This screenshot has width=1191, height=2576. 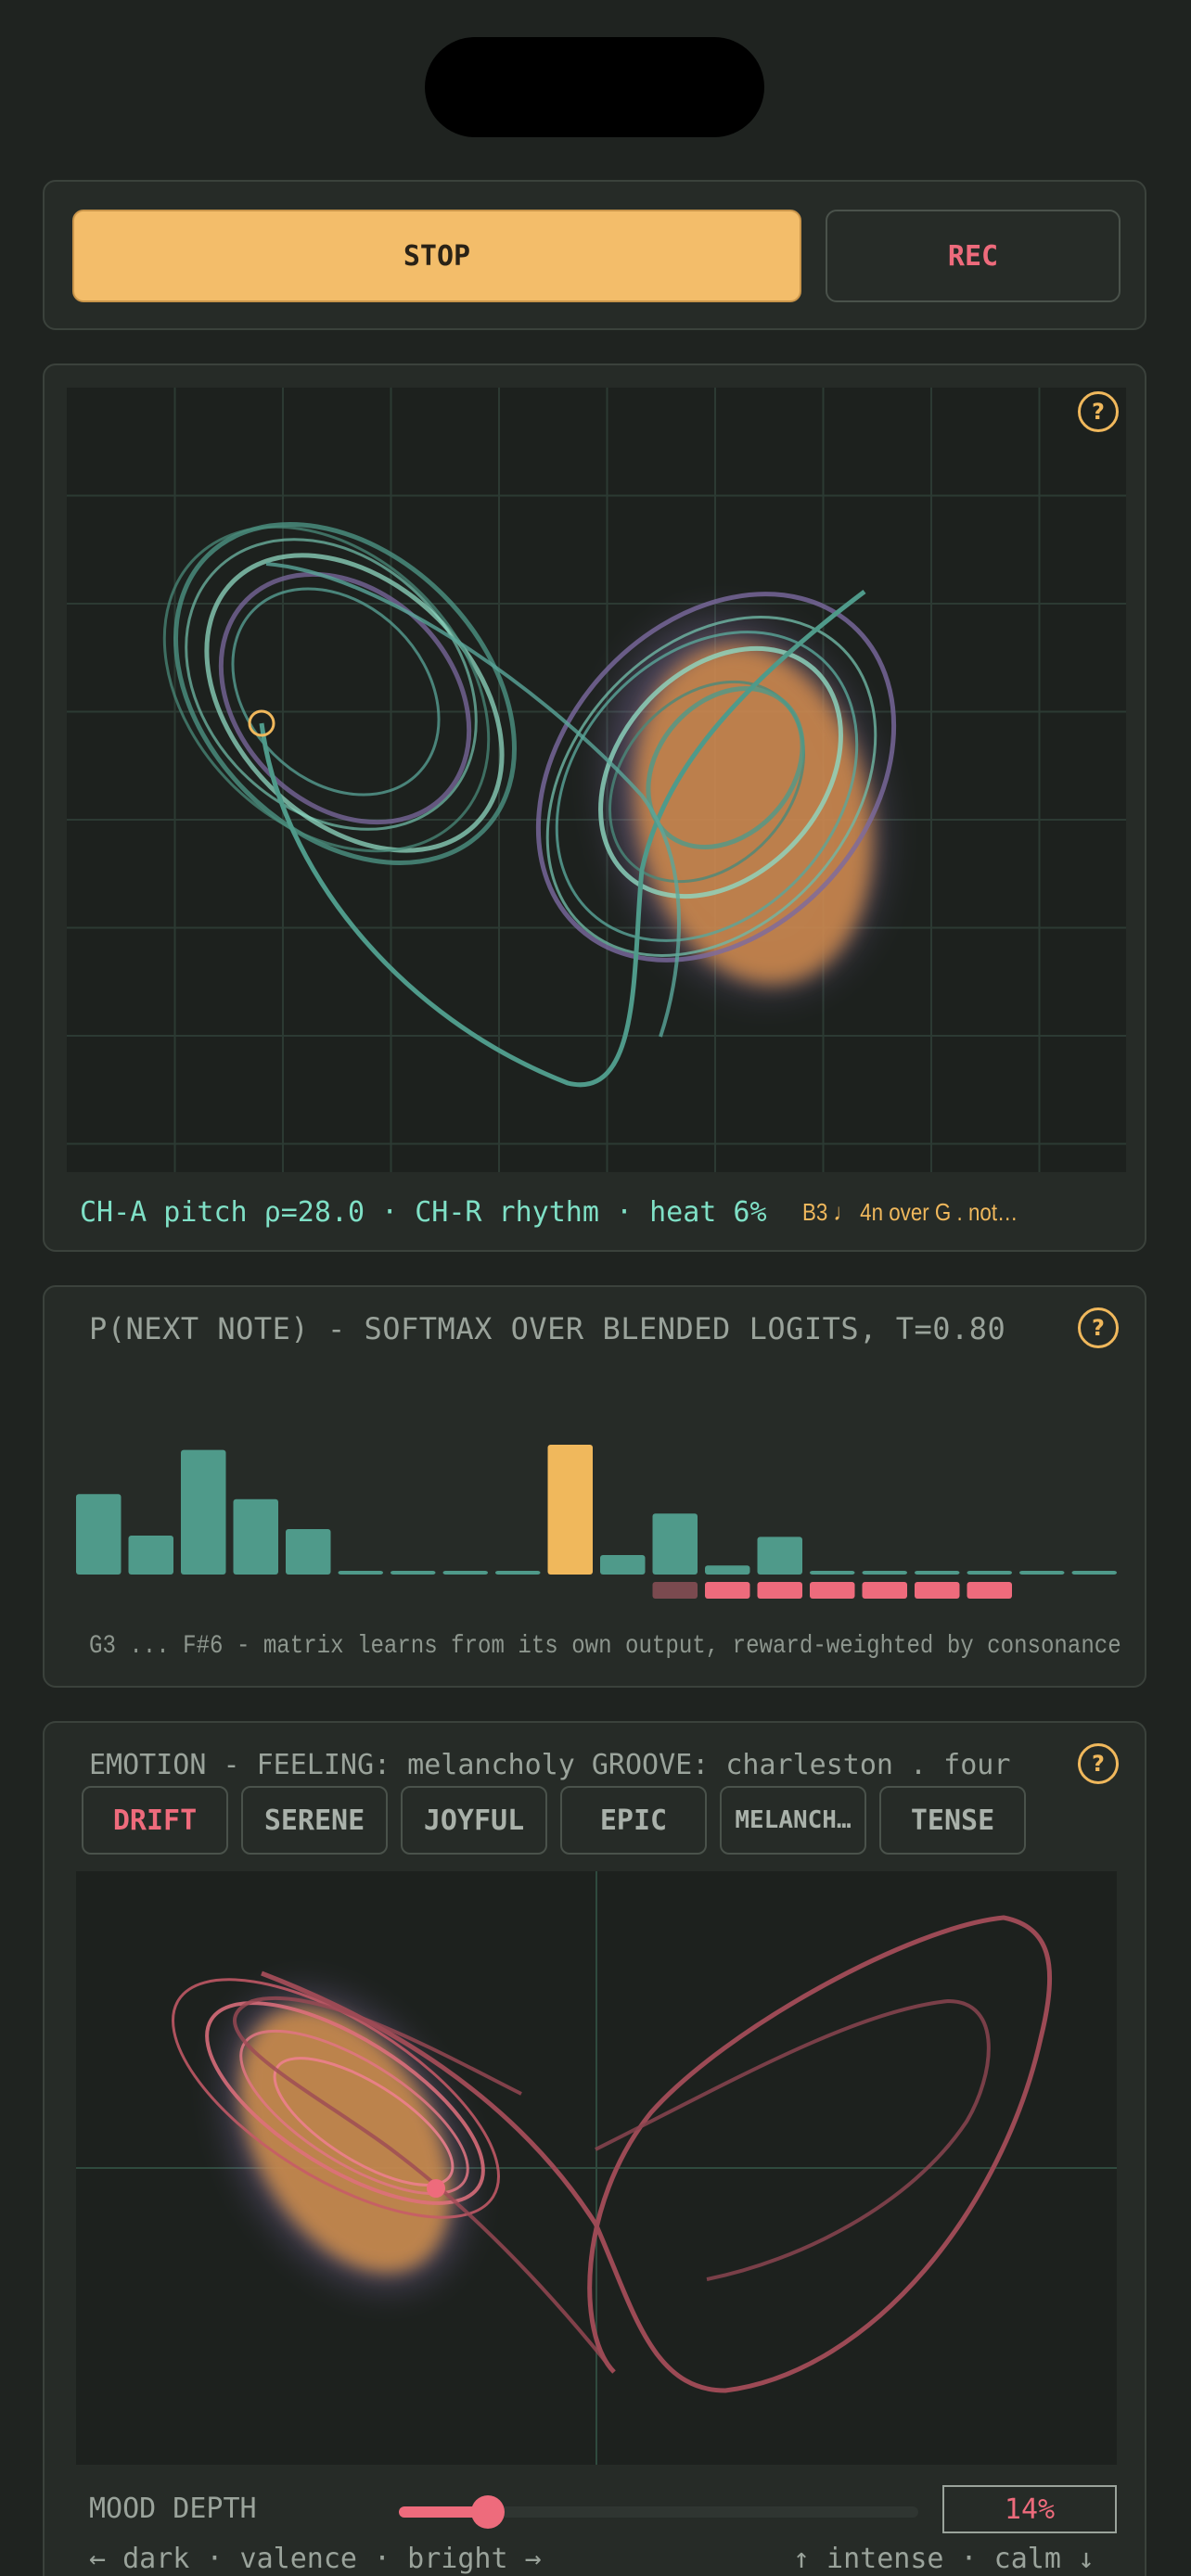 What do you see at coordinates (1099, 1763) in the screenshot?
I see `emotion-help-icon: ?` at bounding box center [1099, 1763].